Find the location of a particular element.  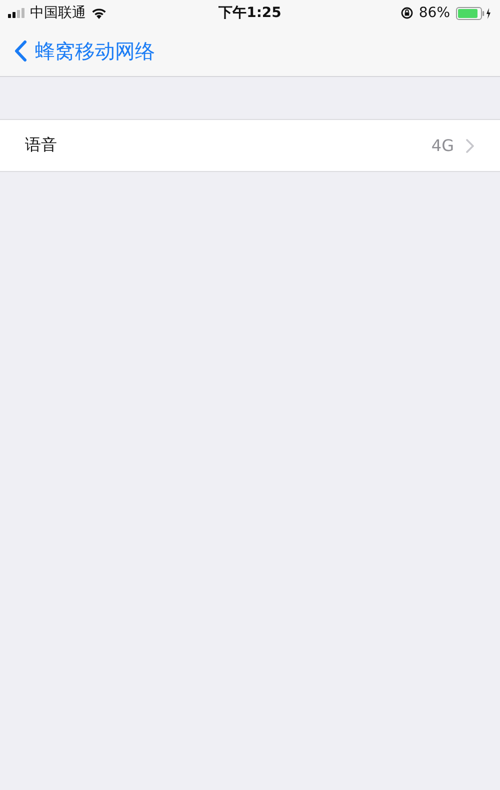

clock-time: 下午1:25 is located at coordinates (250, 13).